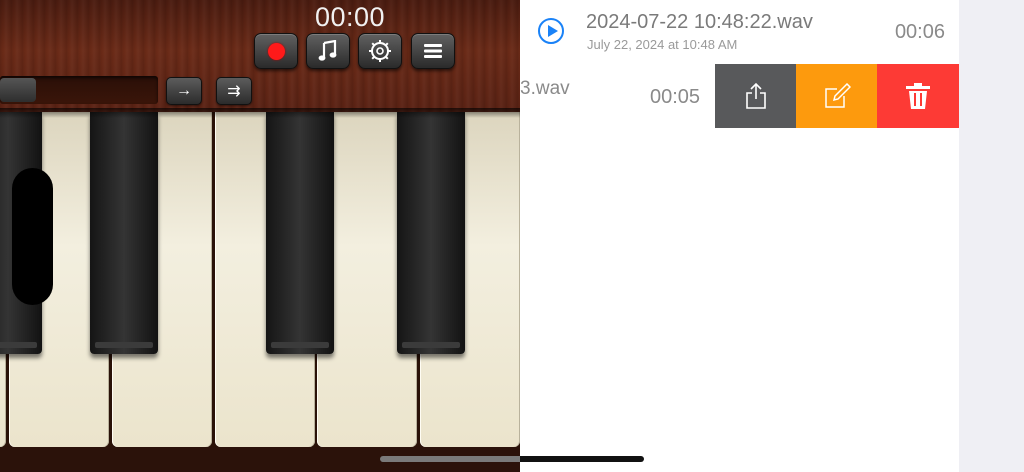 The image size is (1024, 472). I want to click on arrow-right-icon: →, so click(184, 90).